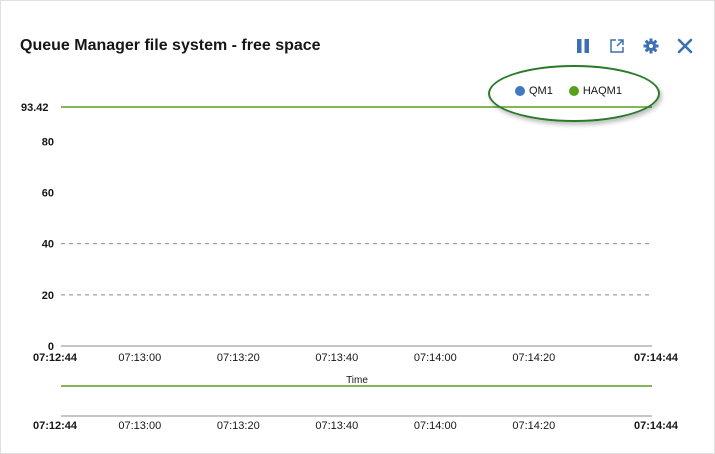 This screenshot has height=454, width=715. What do you see at coordinates (533, 426) in the screenshot?
I see `brush-x-tick-label: 07:14:20` at bounding box center [533, 426].